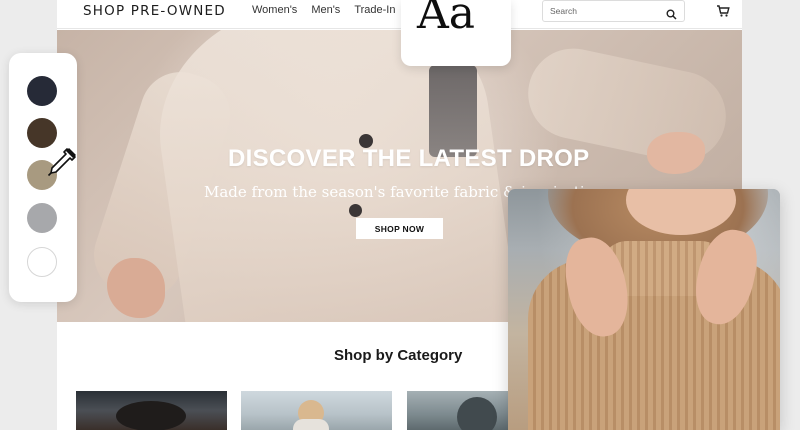  I want to click on section-title: Shop by Category, so click(398, 355).